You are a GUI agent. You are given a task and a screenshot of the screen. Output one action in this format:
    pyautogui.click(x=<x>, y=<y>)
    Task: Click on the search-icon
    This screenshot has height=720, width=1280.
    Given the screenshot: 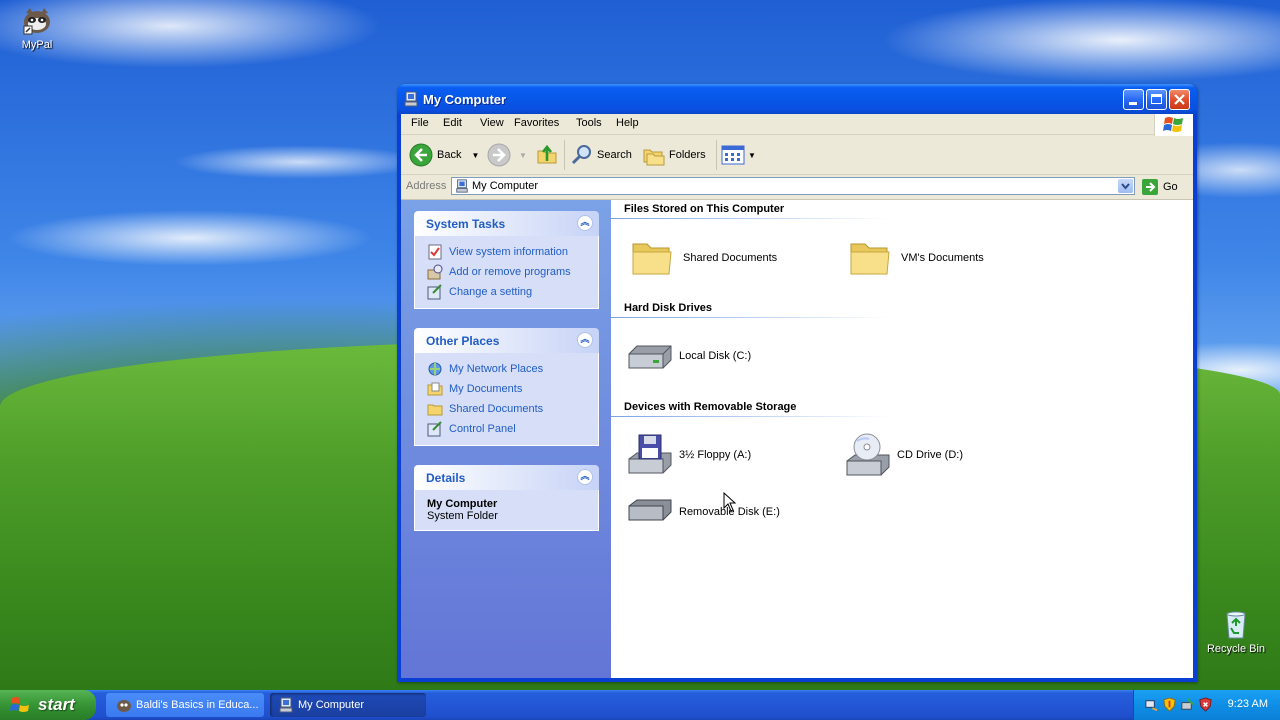 What is the action you would take?
    pyautogui.click(x=581, y=155)
    